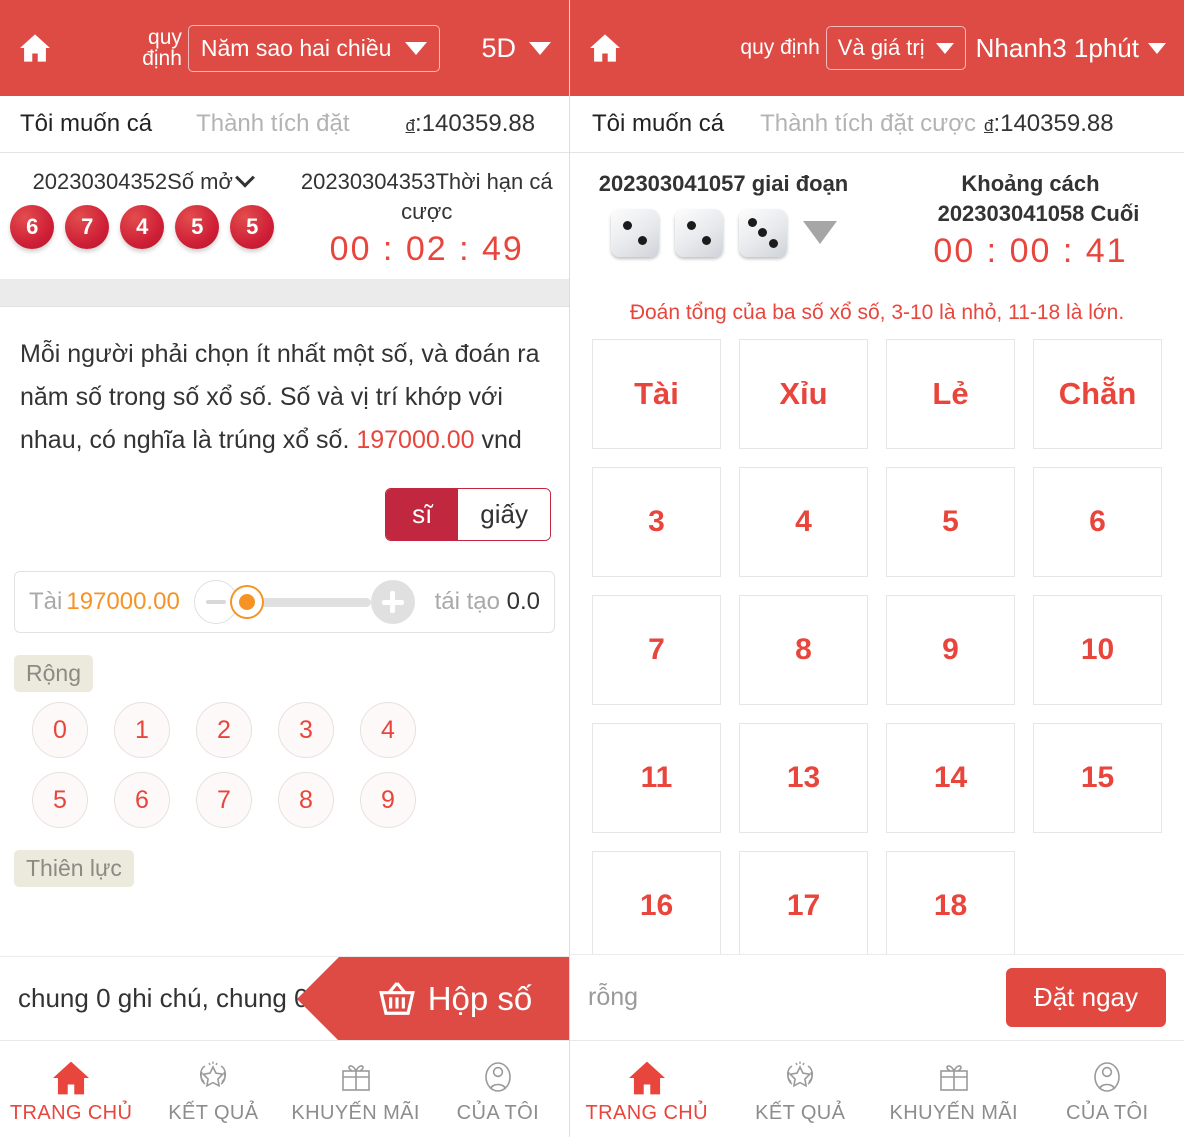 The image size is (1184, 1137). I want to click on right-header-controls: quy định Và giá trị Nhanh3 1phút, so click(925, 48).